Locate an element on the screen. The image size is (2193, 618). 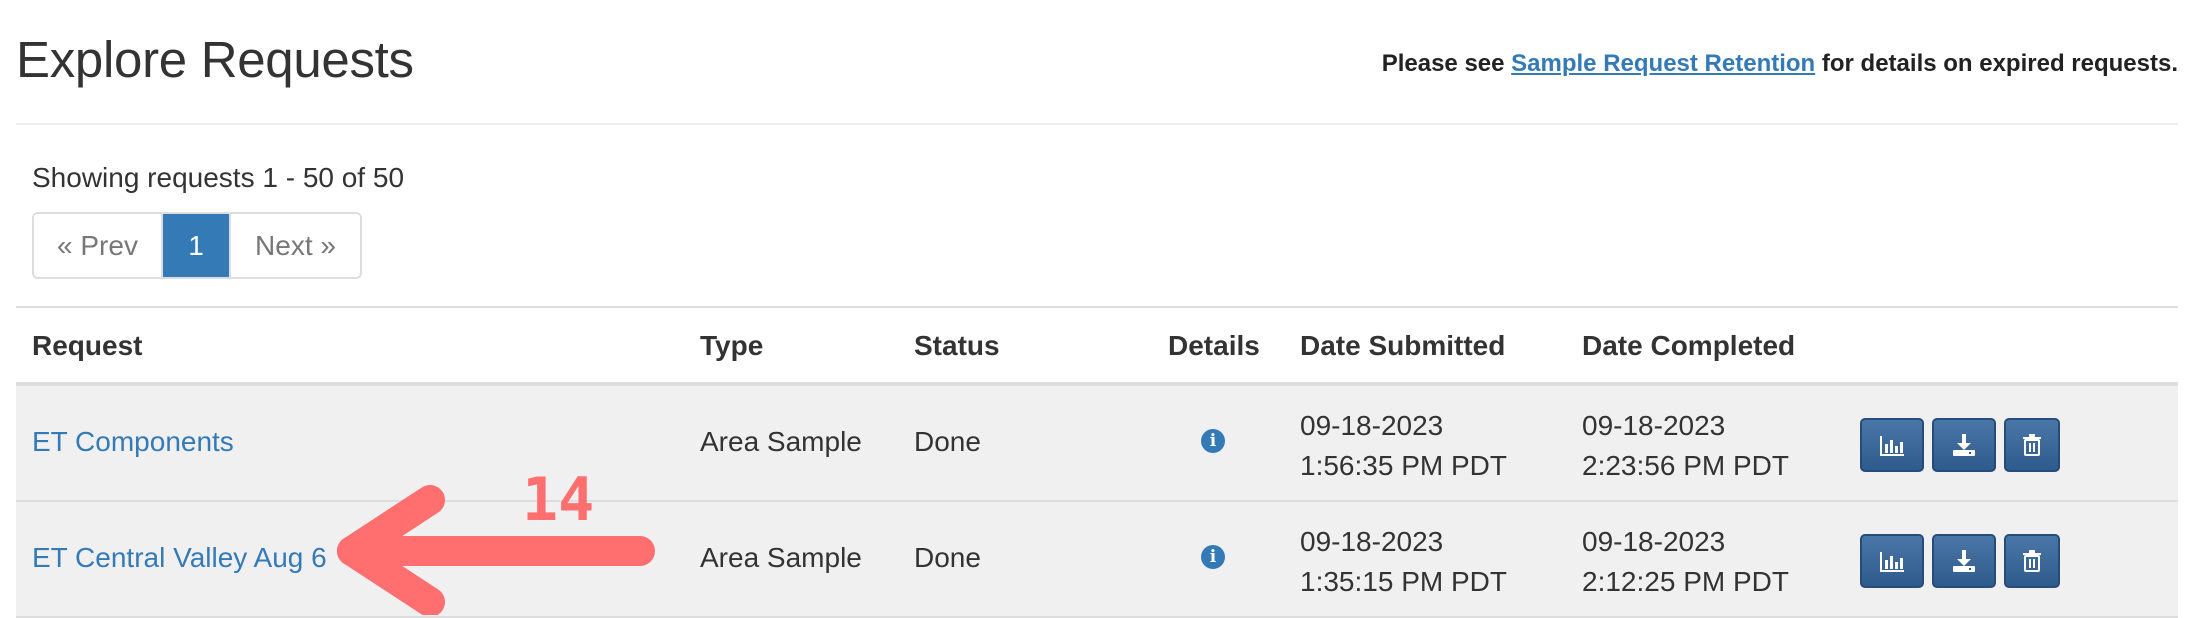
note-prefix: Please see is located at coordinates (1443, 63).